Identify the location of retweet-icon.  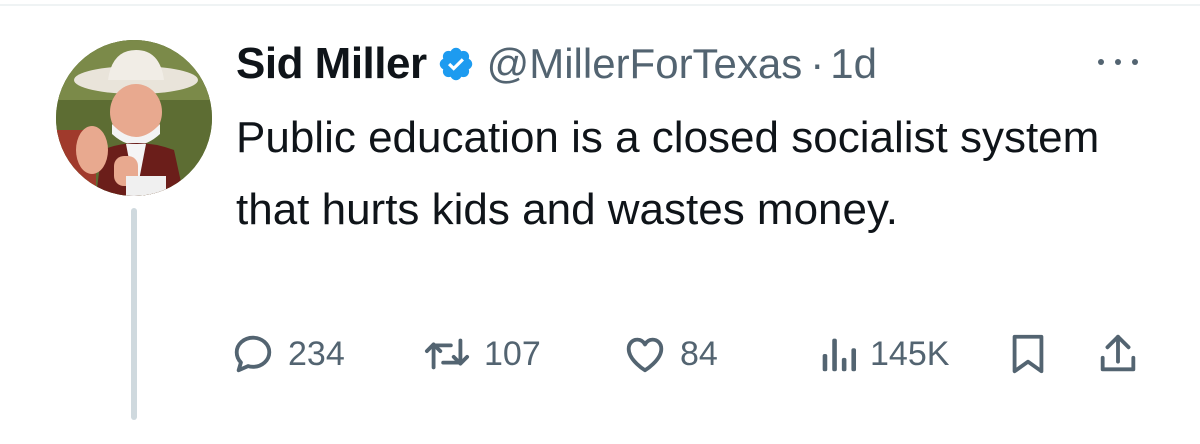
(447, 354).